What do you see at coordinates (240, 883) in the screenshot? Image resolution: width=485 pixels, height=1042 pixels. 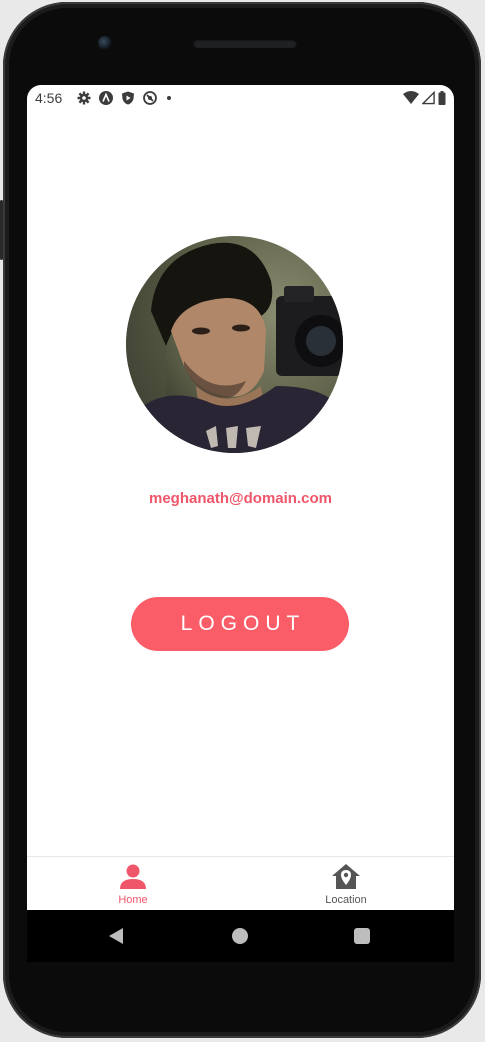 I see `bottom-navigation: Home Location` at bounding box center [240, 883].